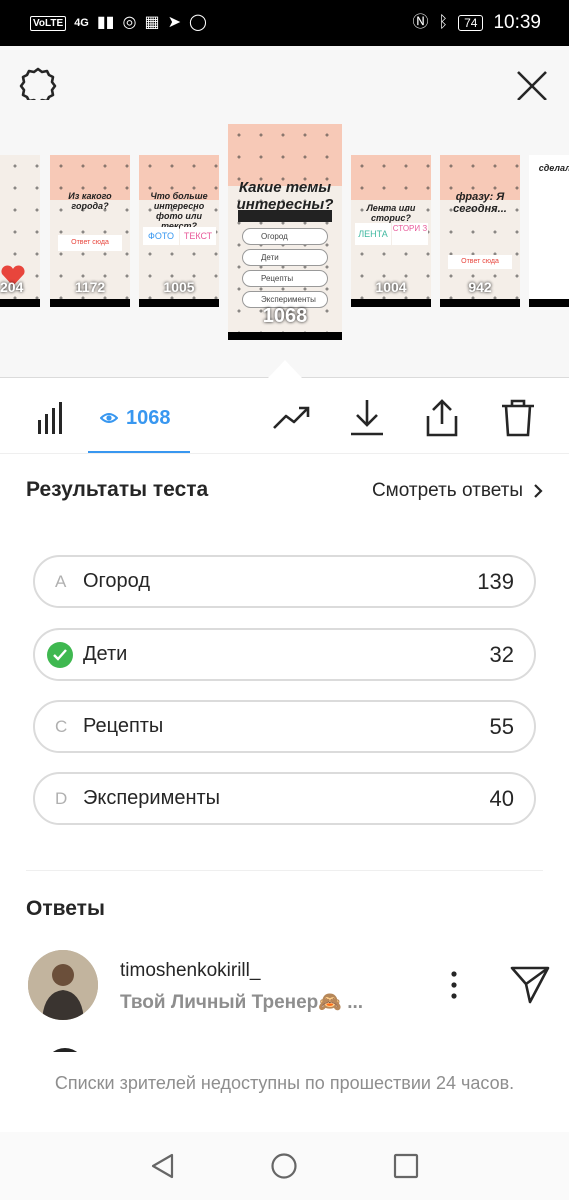  What do you see at coordinates (152, 22) in the screenshot?
I see `vk-icon: ▦` at bounding box center [152, 22].